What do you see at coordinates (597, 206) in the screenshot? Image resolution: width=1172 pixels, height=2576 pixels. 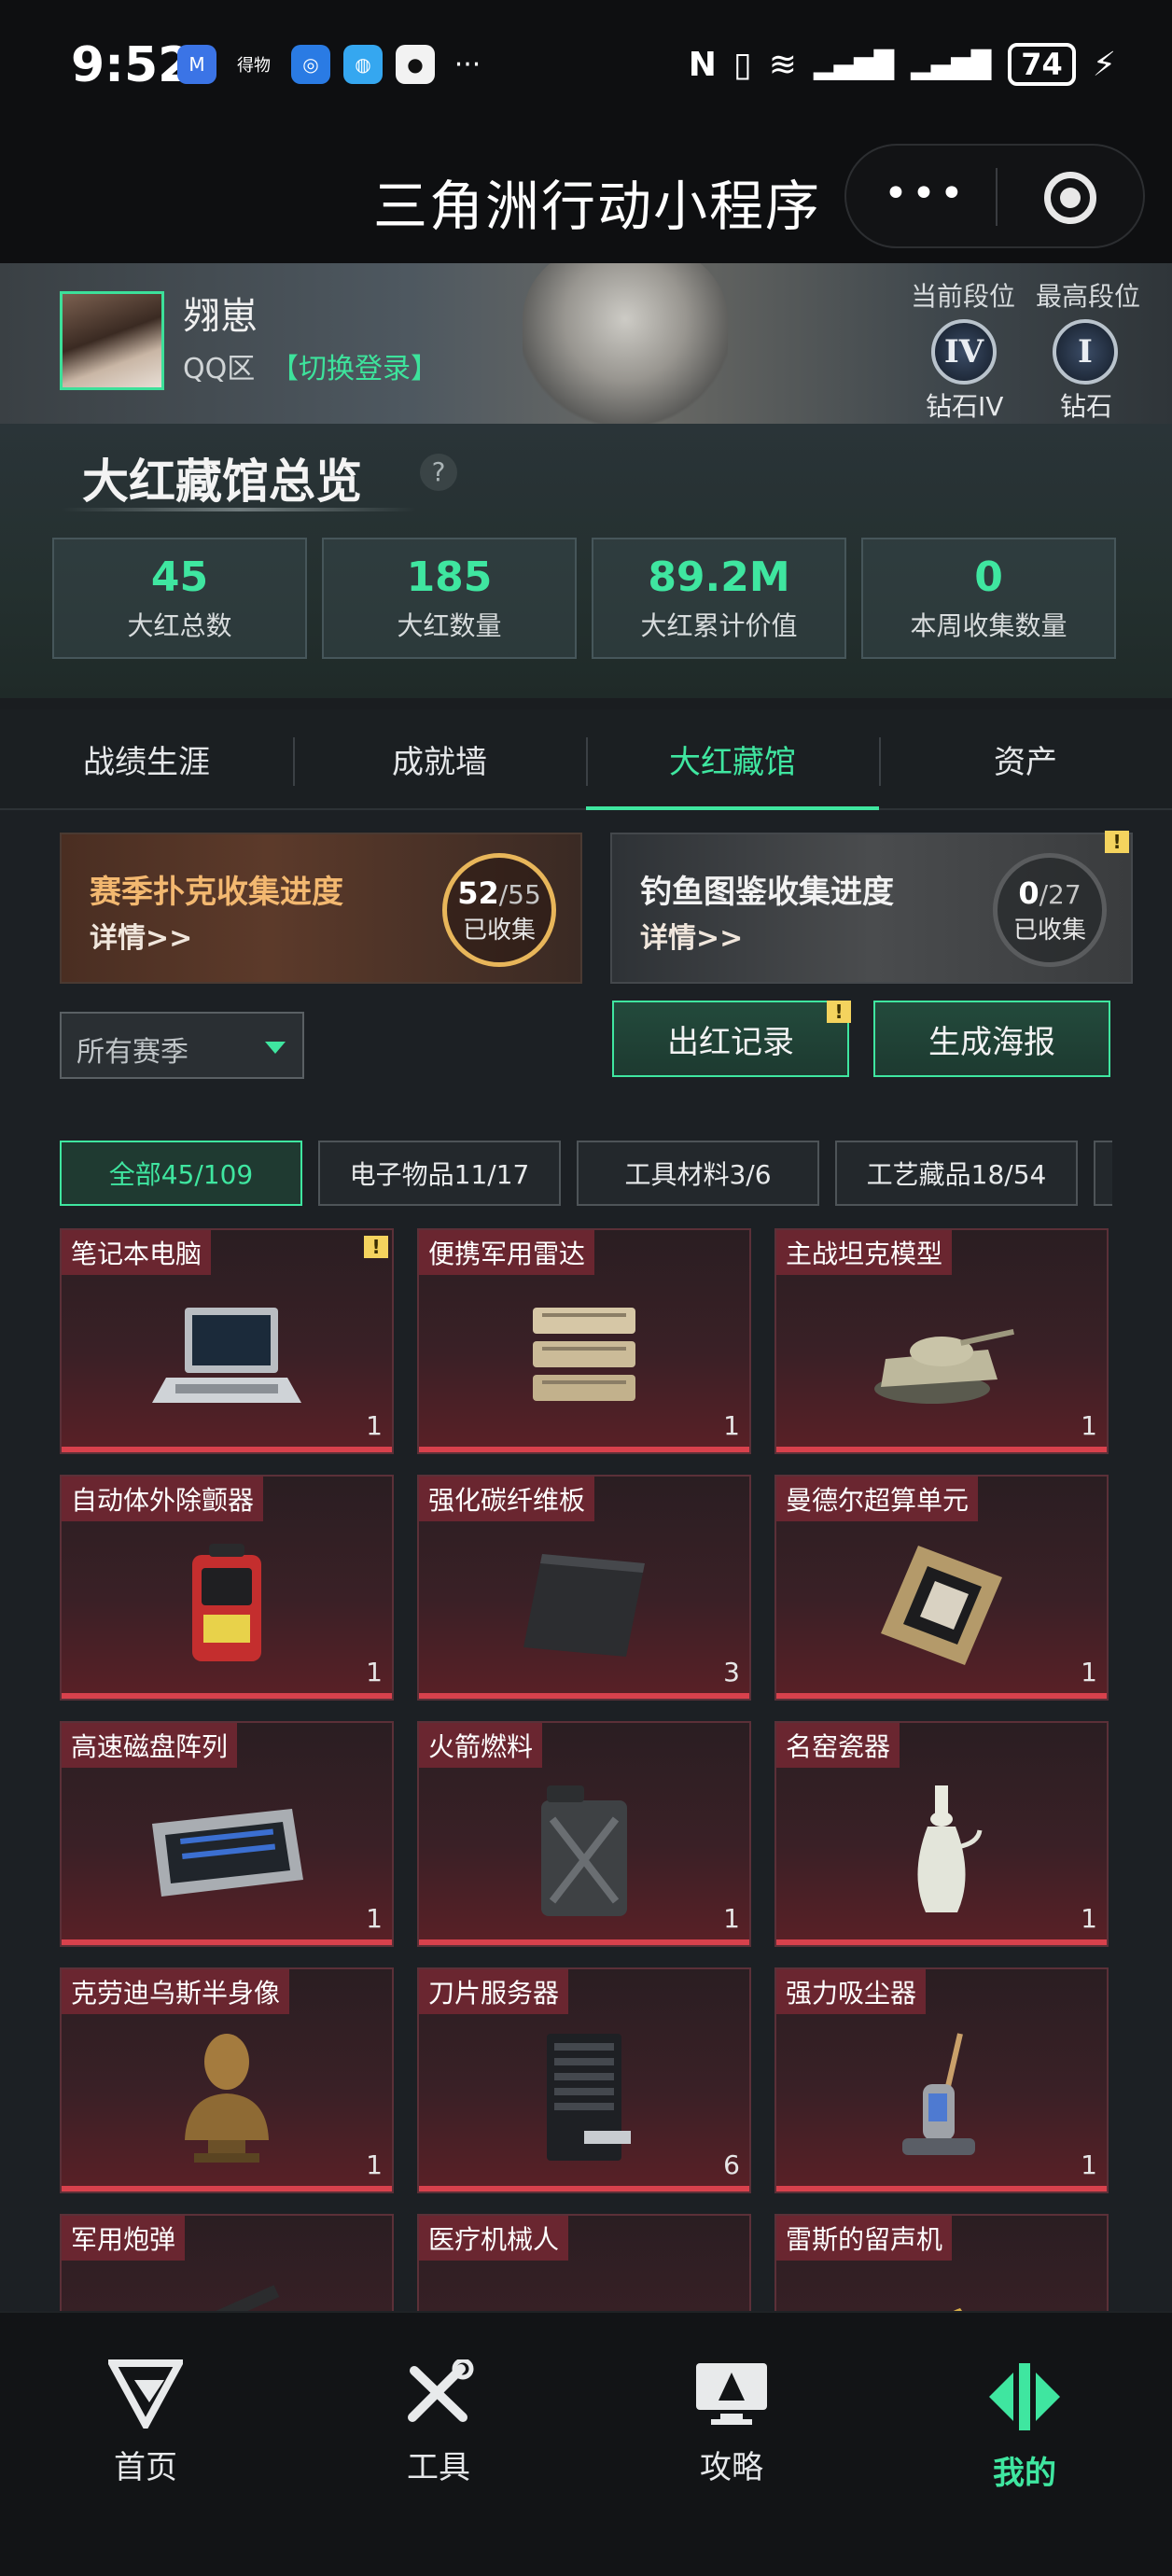 I see `page-title: 三角洲行动小程序` at bounding box center [597, 206].